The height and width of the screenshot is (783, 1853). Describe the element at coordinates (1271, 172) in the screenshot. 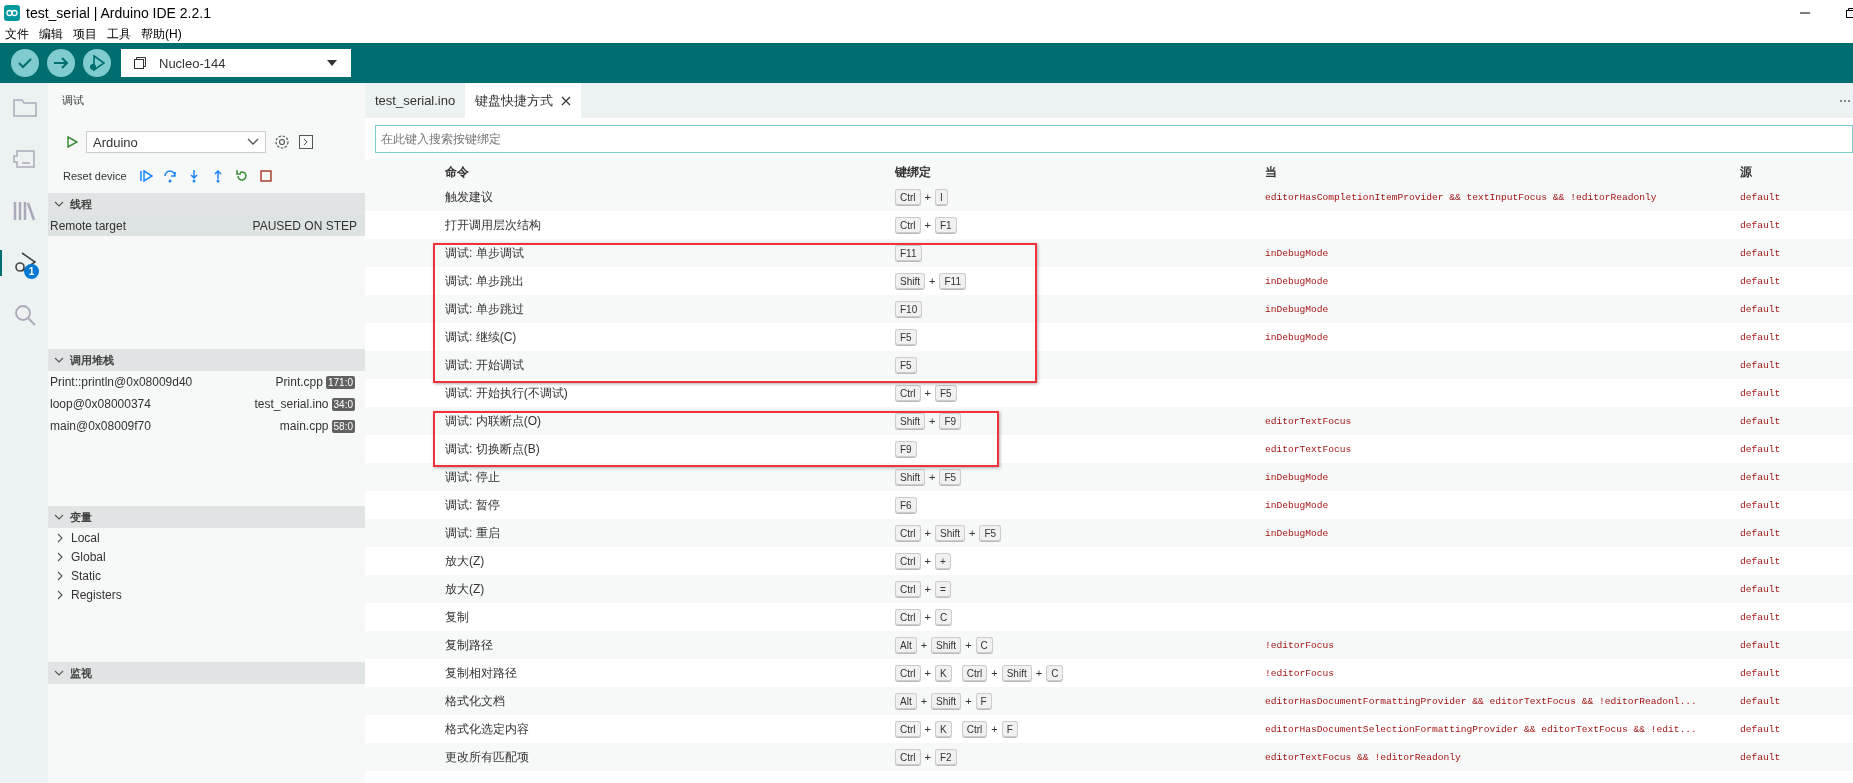

I see `column-header: 当` at that location.